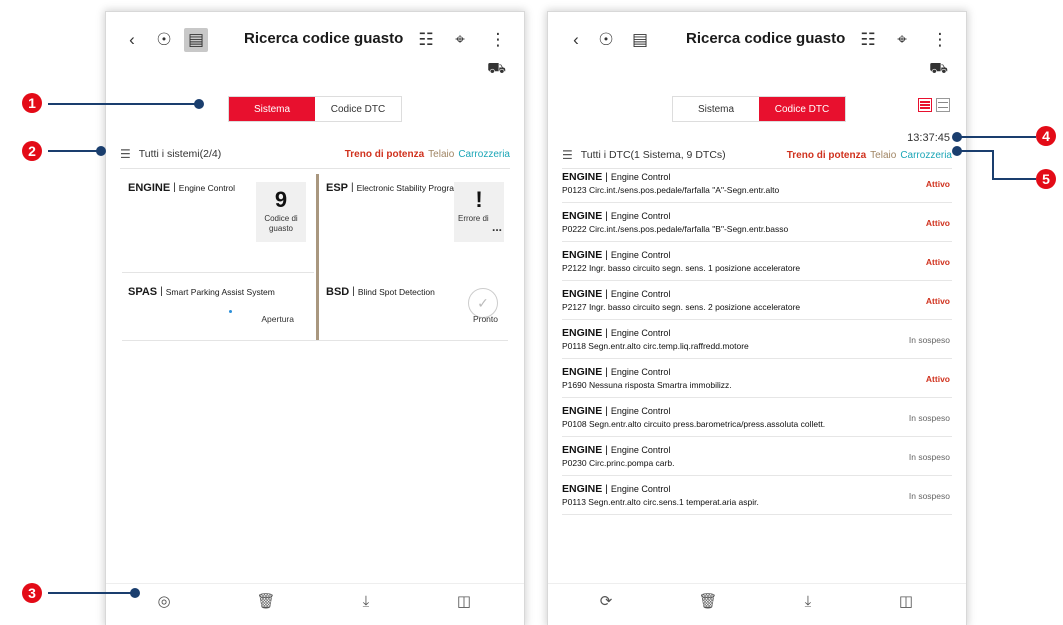 The width and height of the screenshot is (1063, 625). What do you see at coordinates (757, 604) in the screenshot?
I see `bottom-bar: ⟳ 🗑 ⤓ ◫` at bounding box center [757, 604].